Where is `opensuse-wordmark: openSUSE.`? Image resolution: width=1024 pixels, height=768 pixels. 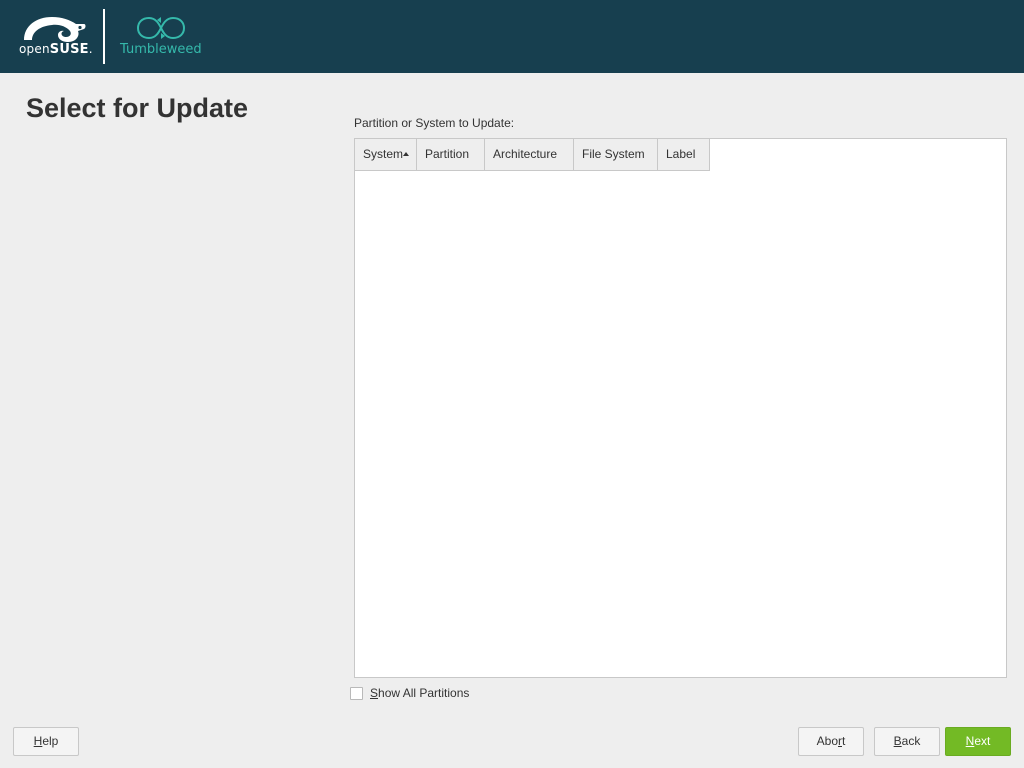
opensuse-wordmark: openSUSE. is located at coordinates (56, 49).